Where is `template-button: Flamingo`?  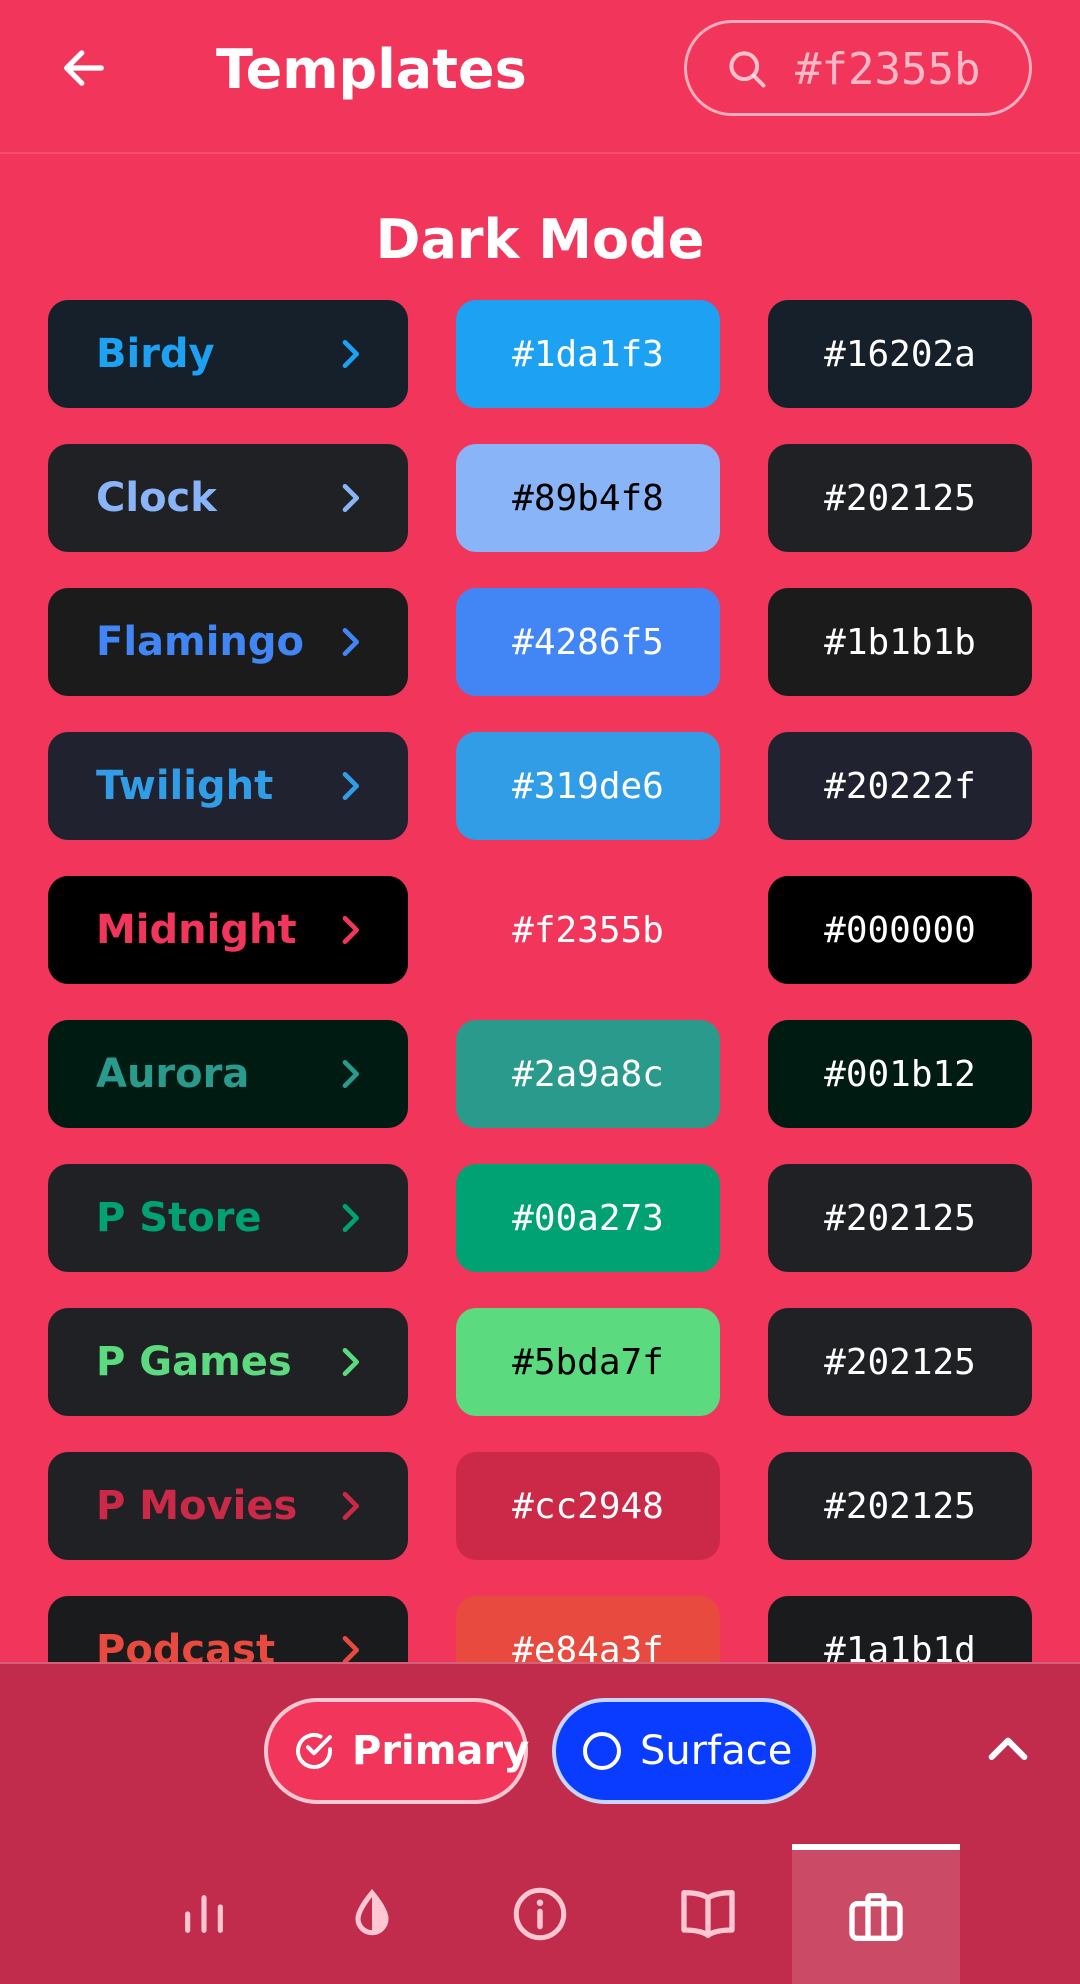 template-button: Flamingo is located at coordinates (228, 642).